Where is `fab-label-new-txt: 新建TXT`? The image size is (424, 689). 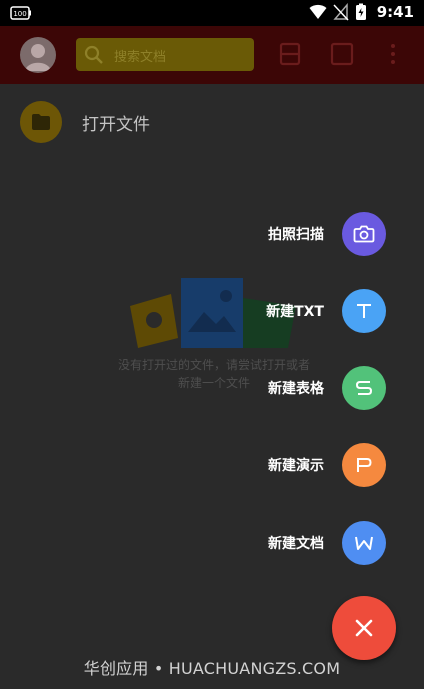 fab-label-new-txt: 新建TXT is located at coordinates (295, 312).